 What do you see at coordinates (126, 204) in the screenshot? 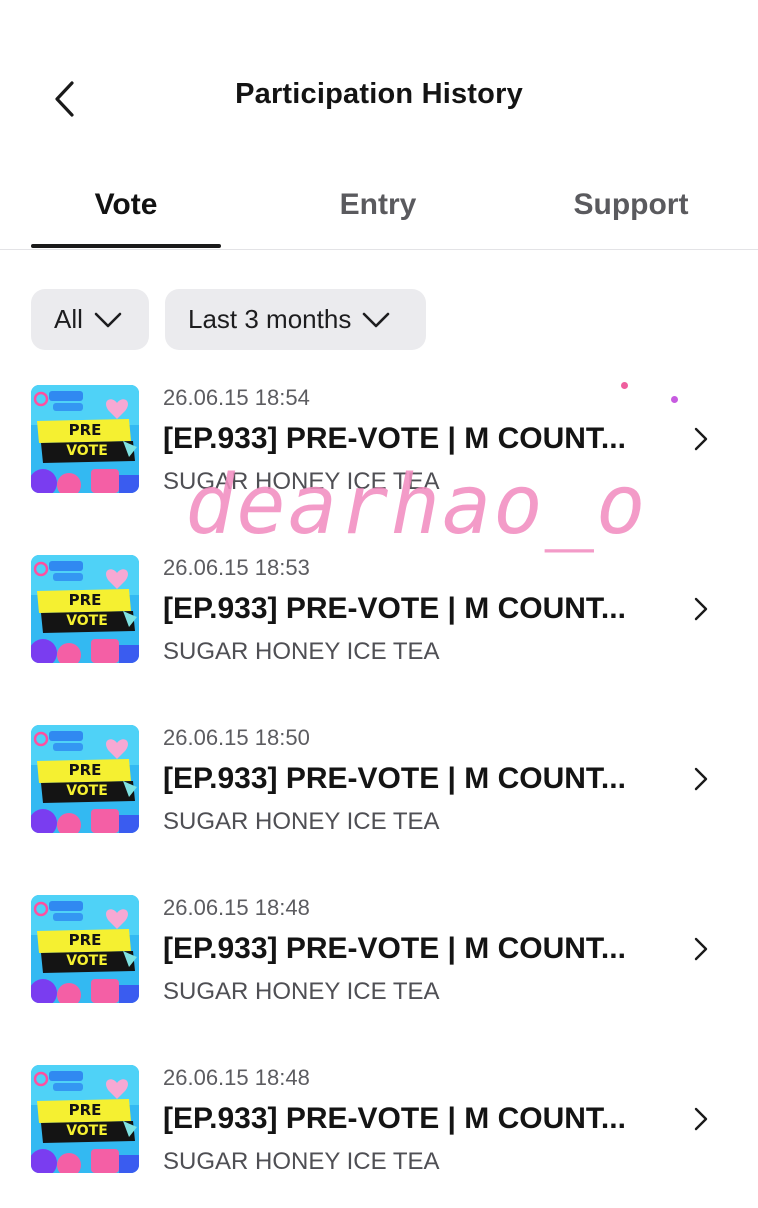
I see `tab-vote: Vote` at bounding box center [126, 204].